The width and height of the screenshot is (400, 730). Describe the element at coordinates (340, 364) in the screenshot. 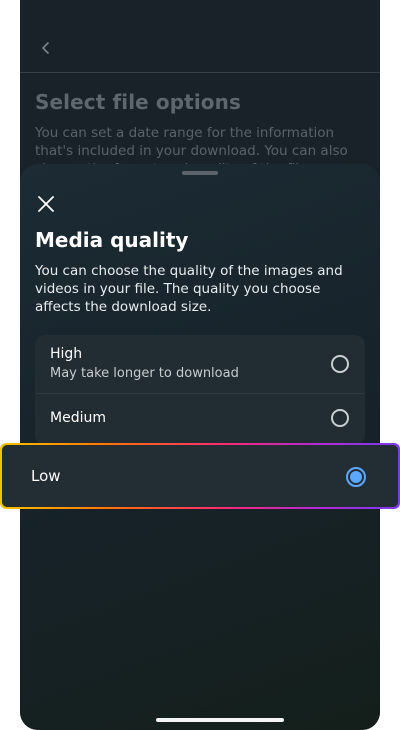

I see `radio-button-high` at that location.